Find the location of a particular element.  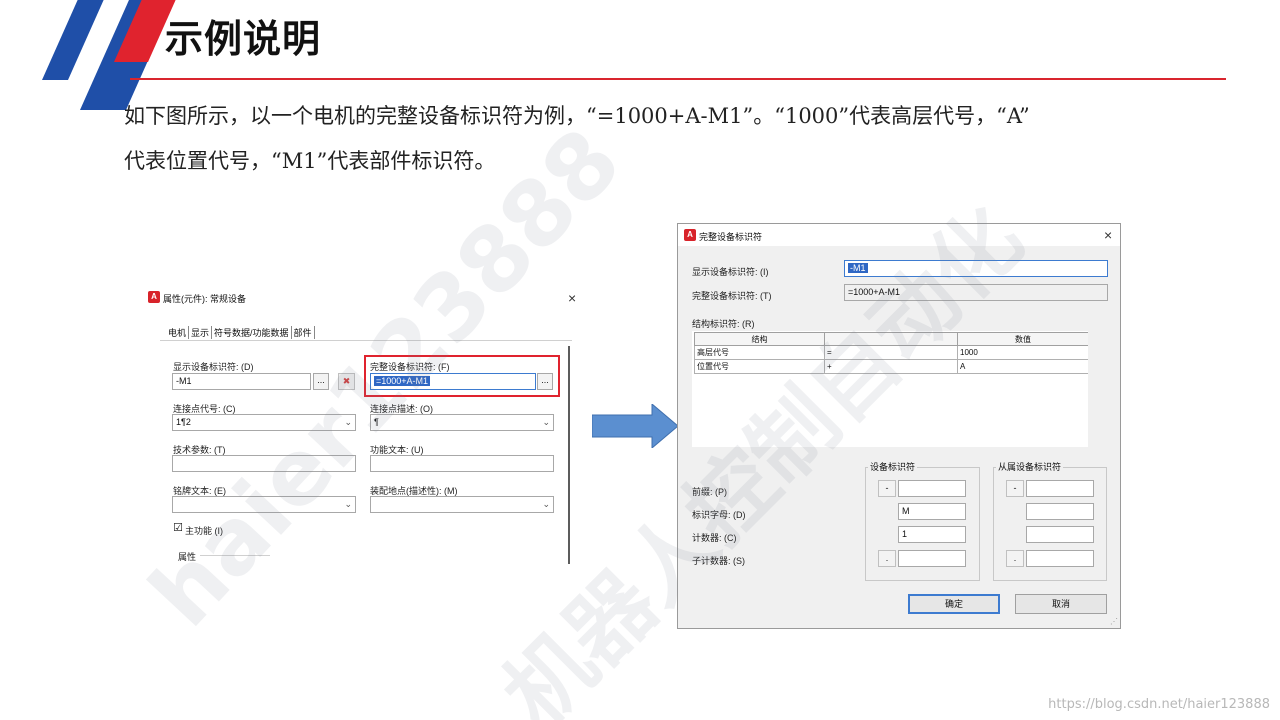

resize-grip-icon: ⋰ is located at coordinates (1114, 621).